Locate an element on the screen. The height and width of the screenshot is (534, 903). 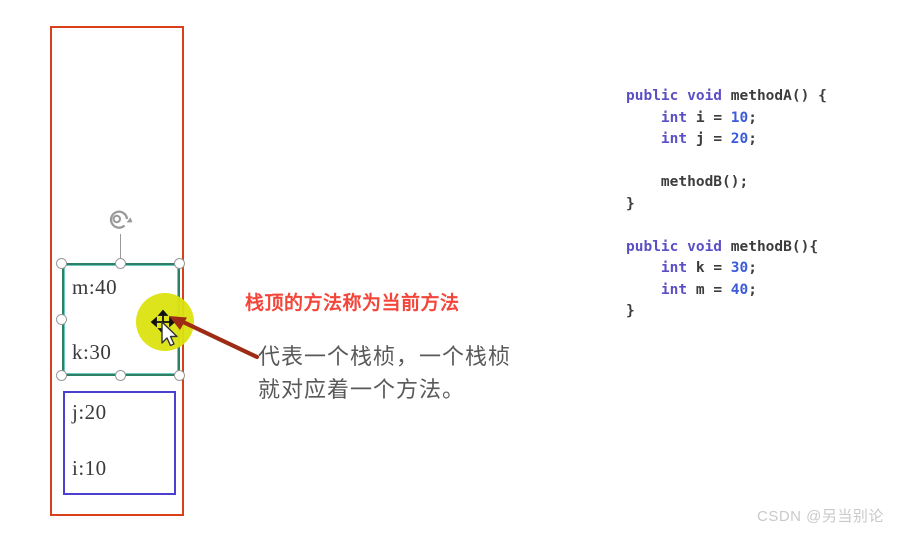
annotation-gray-note-line1: 代表一个栈桢，一个栈桢 is located at coordinates (385, 357).